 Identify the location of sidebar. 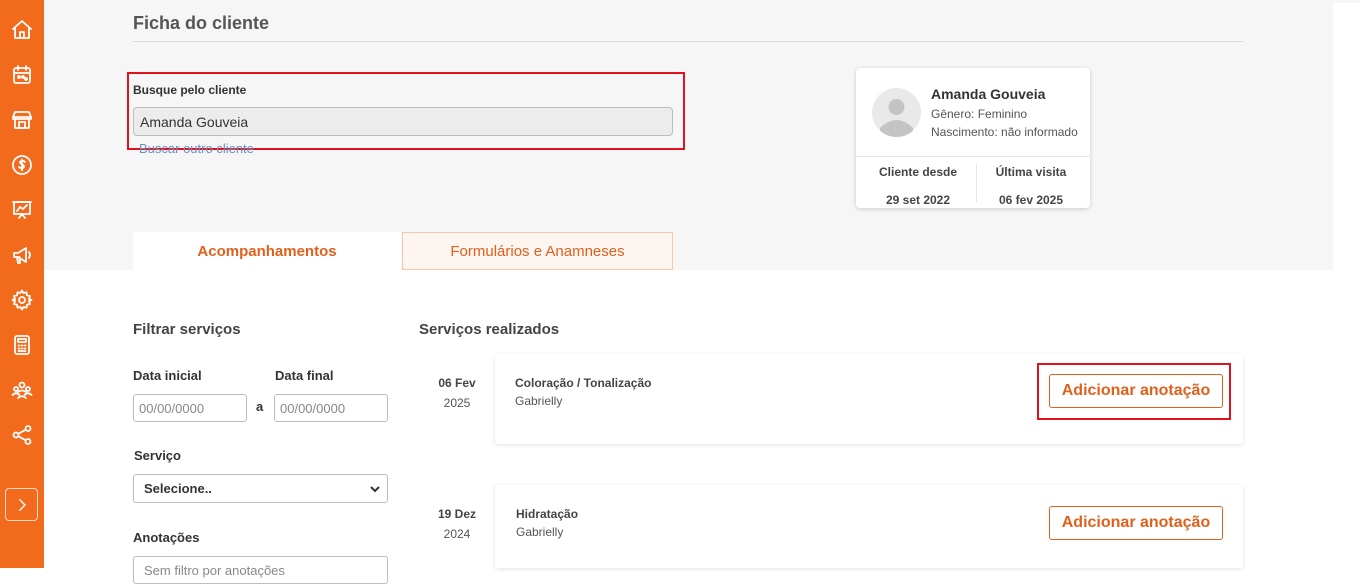
(22, 284).